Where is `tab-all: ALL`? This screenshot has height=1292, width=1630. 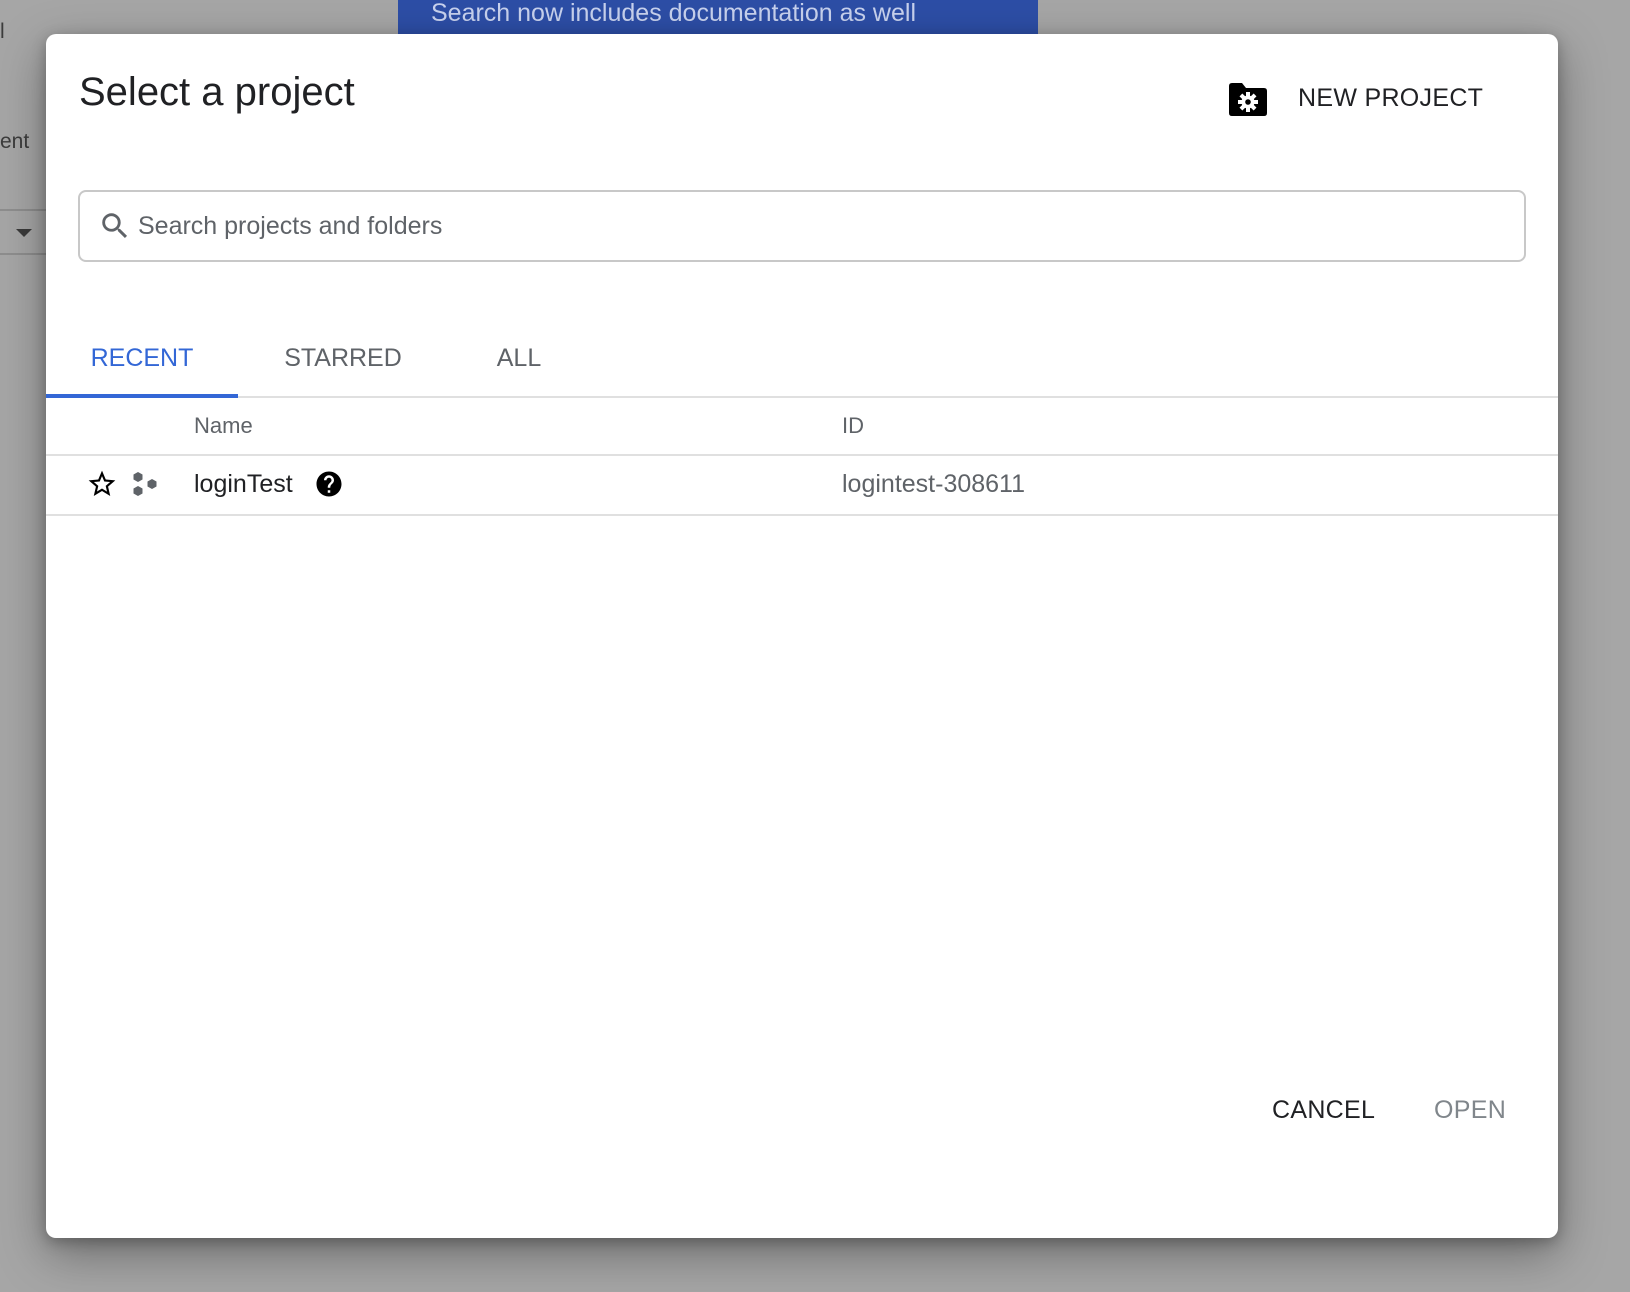 tab-all: ALL is located at coordinates (519, 354).